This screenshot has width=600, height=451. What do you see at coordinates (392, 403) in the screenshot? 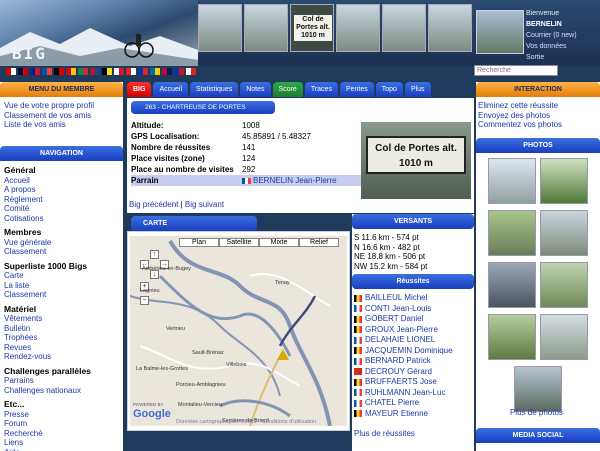
I see `reussite-member-link: CHATEL Pierre` at bounding box center [392, 403].